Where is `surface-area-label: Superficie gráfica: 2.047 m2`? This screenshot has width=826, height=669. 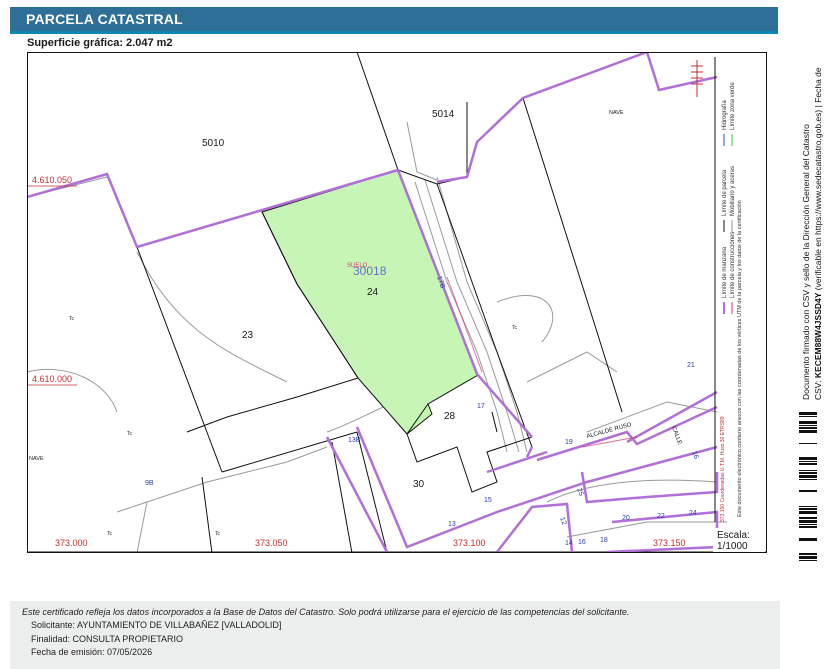 surface-area-label: Superficie gráfica: 2.047 m2 is located at coordinates (100, 43).